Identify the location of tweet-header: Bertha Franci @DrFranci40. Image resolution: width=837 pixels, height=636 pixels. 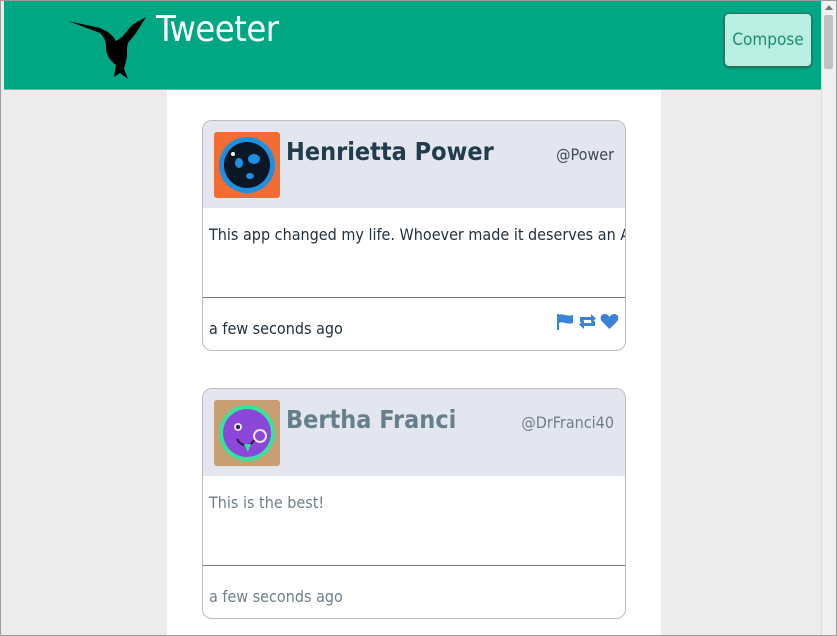
(414, 432).